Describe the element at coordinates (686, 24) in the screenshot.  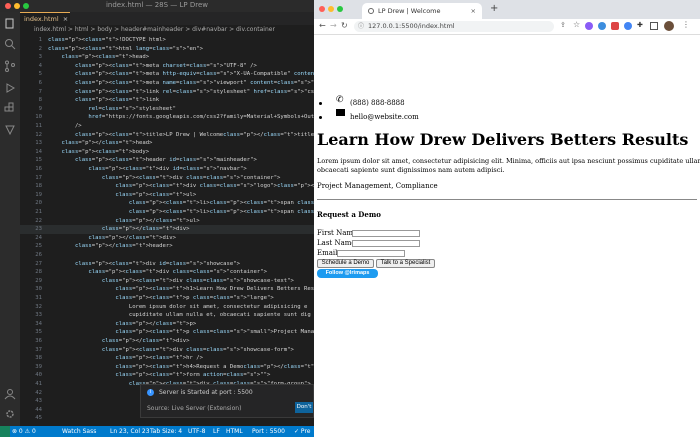
I see `menu-kebab-icon: ⋮` at that location.